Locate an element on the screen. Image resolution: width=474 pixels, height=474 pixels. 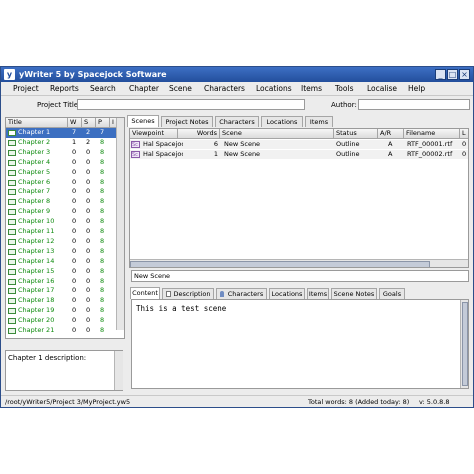
tab-characters: Characters is located at coordinates (237, 121).